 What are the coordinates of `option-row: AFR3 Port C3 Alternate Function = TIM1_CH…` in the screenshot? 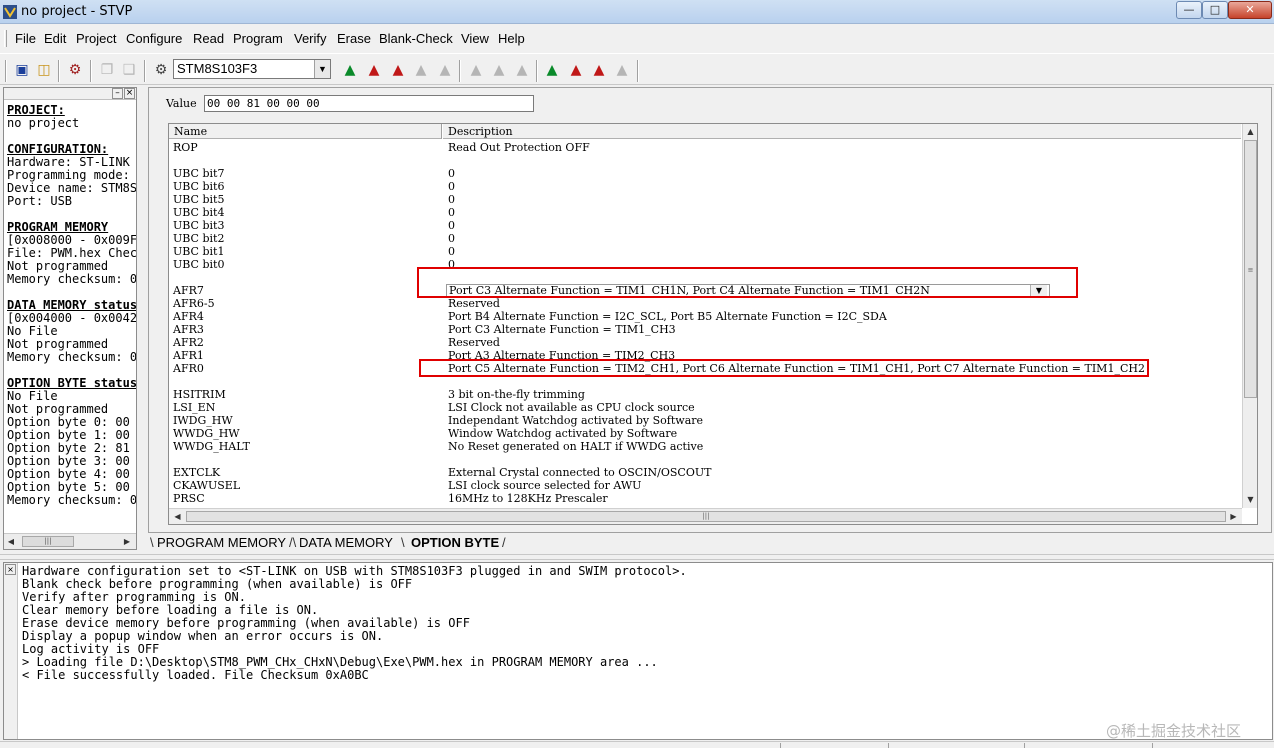 It's located at (705, 329).